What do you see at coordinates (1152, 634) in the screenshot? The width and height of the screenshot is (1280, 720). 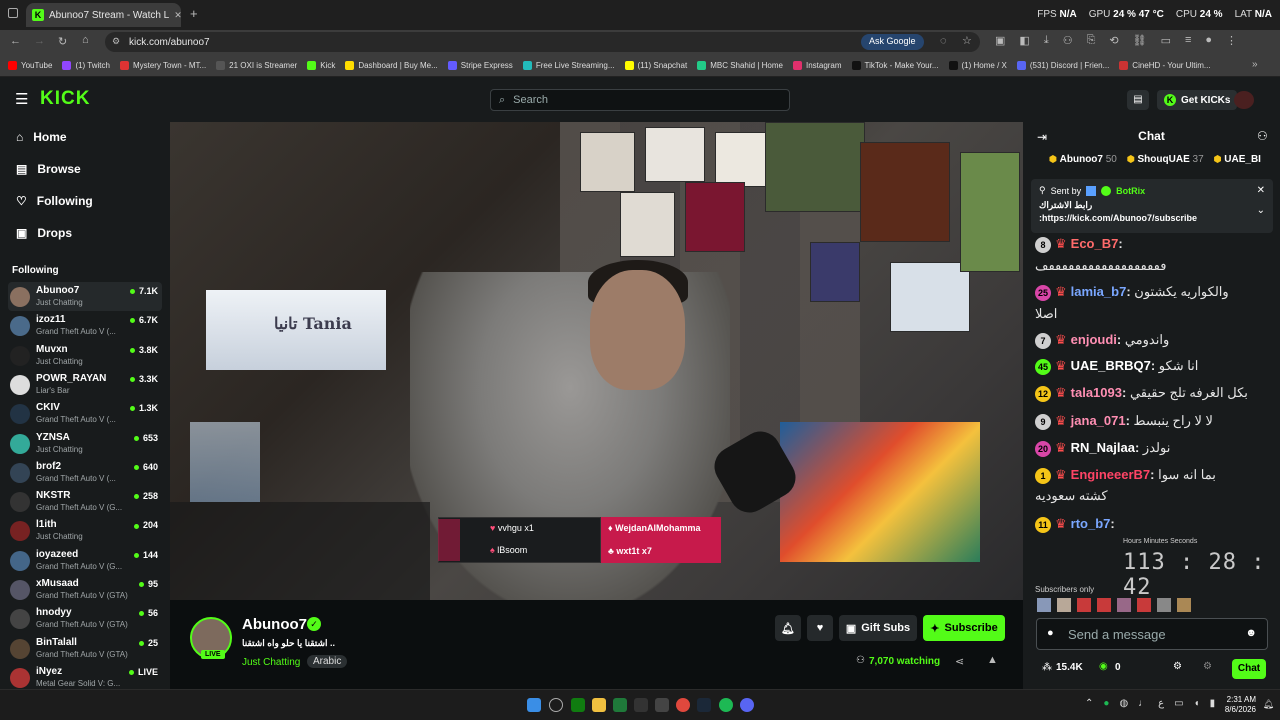 I see `send-message-input: ● Send a message ☻` at bounding box center [1152, 634].